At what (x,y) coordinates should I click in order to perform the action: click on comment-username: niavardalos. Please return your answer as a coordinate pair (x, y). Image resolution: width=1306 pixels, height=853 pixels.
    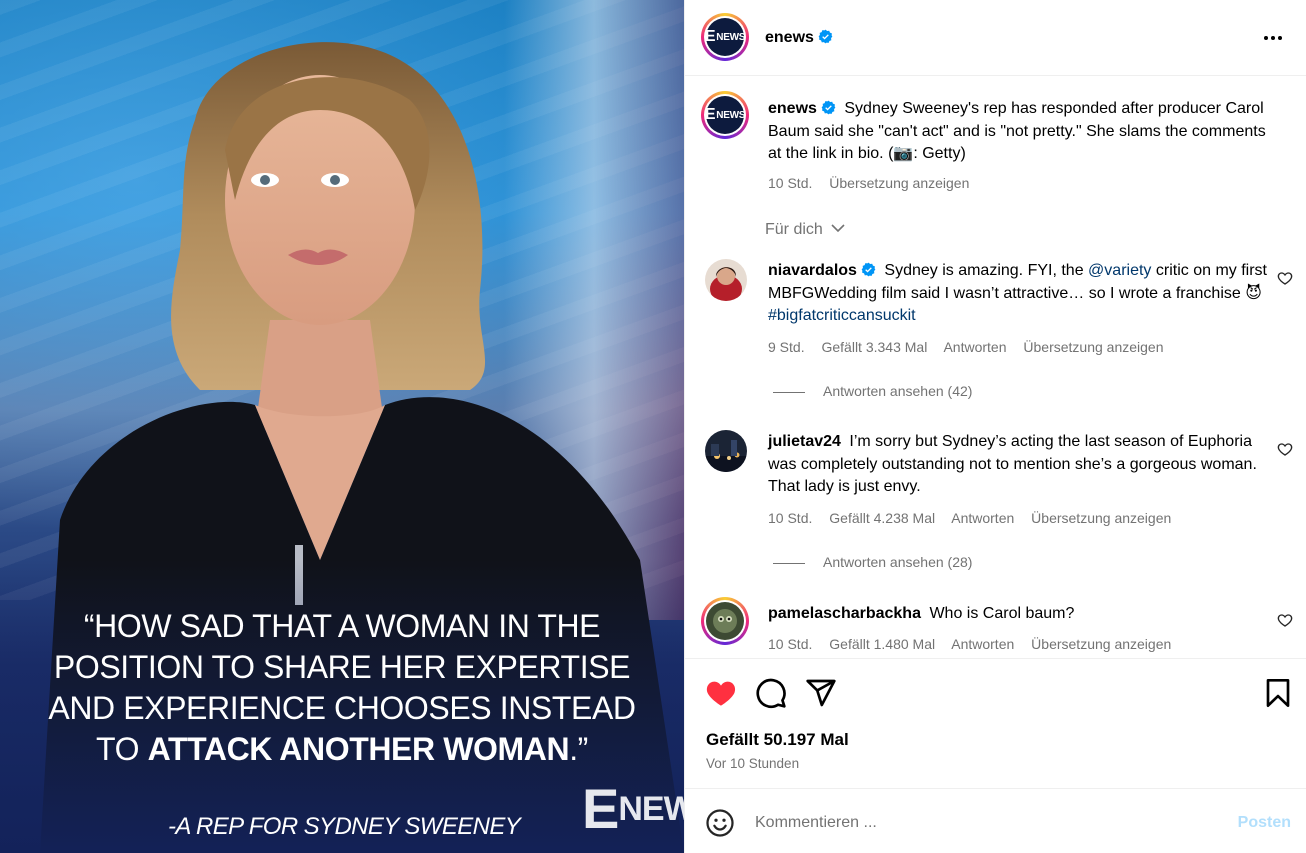
    Looking at the image, I should click on (822, 270).